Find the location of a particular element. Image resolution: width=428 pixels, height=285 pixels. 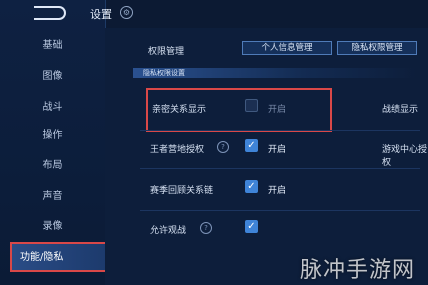

setting-label-season: 赛季回顾关系链 is located at coordinates (182, 191).